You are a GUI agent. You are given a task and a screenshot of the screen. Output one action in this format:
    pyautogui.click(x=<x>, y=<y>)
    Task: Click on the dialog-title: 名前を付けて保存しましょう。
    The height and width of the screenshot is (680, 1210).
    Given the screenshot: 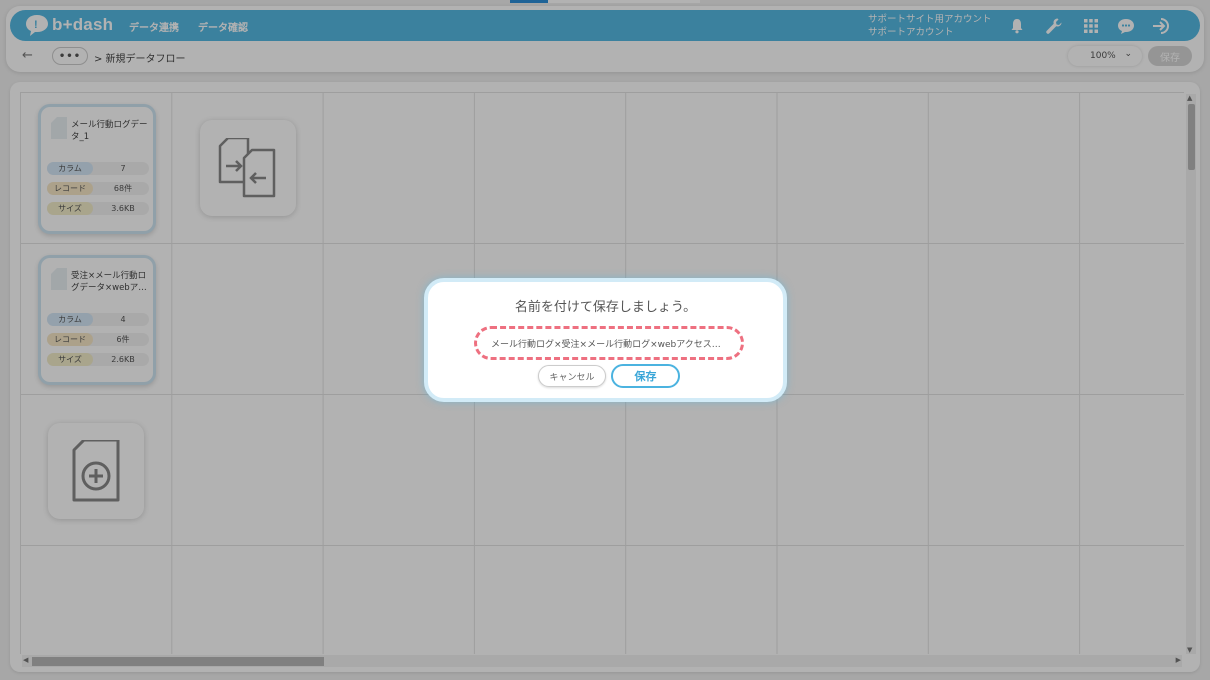 What is the action you would take?
    pyautogui.click(x=605, y=307)
    